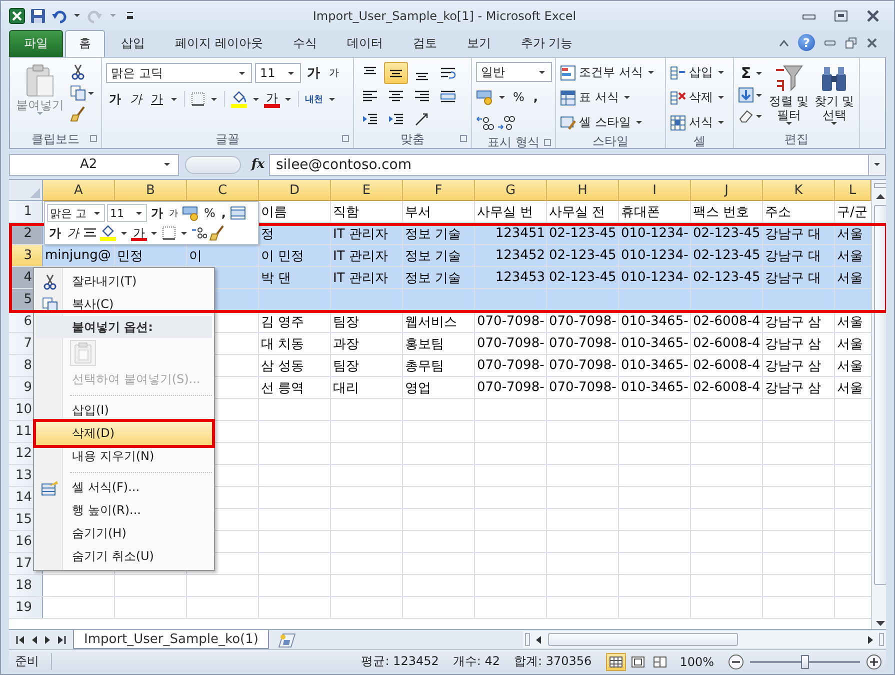 The height and width of the screenshot is (675, 895). Describe the element at coordinates (476, 661) in the screenshot. I see `status-count: 개수: 42` at that location.